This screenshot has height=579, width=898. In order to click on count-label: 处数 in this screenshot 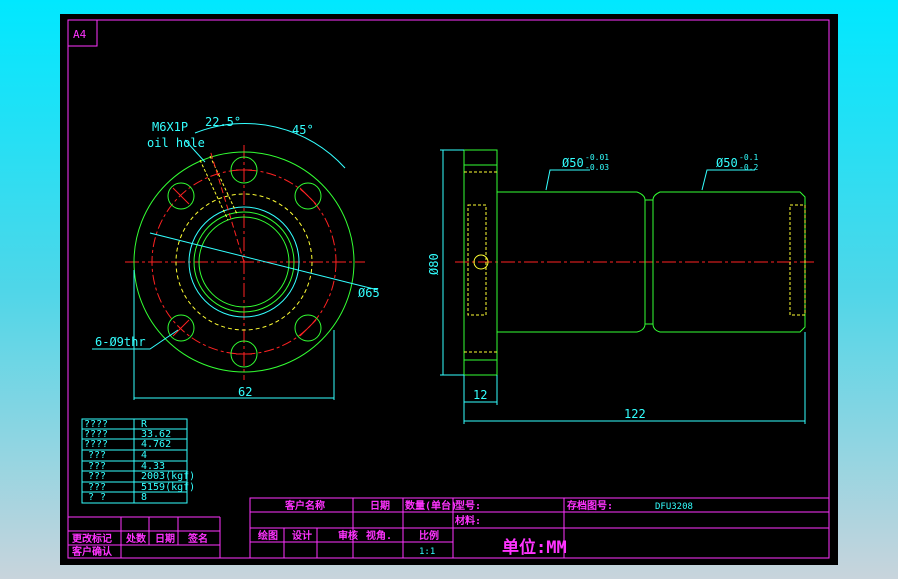, I will do `click(136, 538)`.